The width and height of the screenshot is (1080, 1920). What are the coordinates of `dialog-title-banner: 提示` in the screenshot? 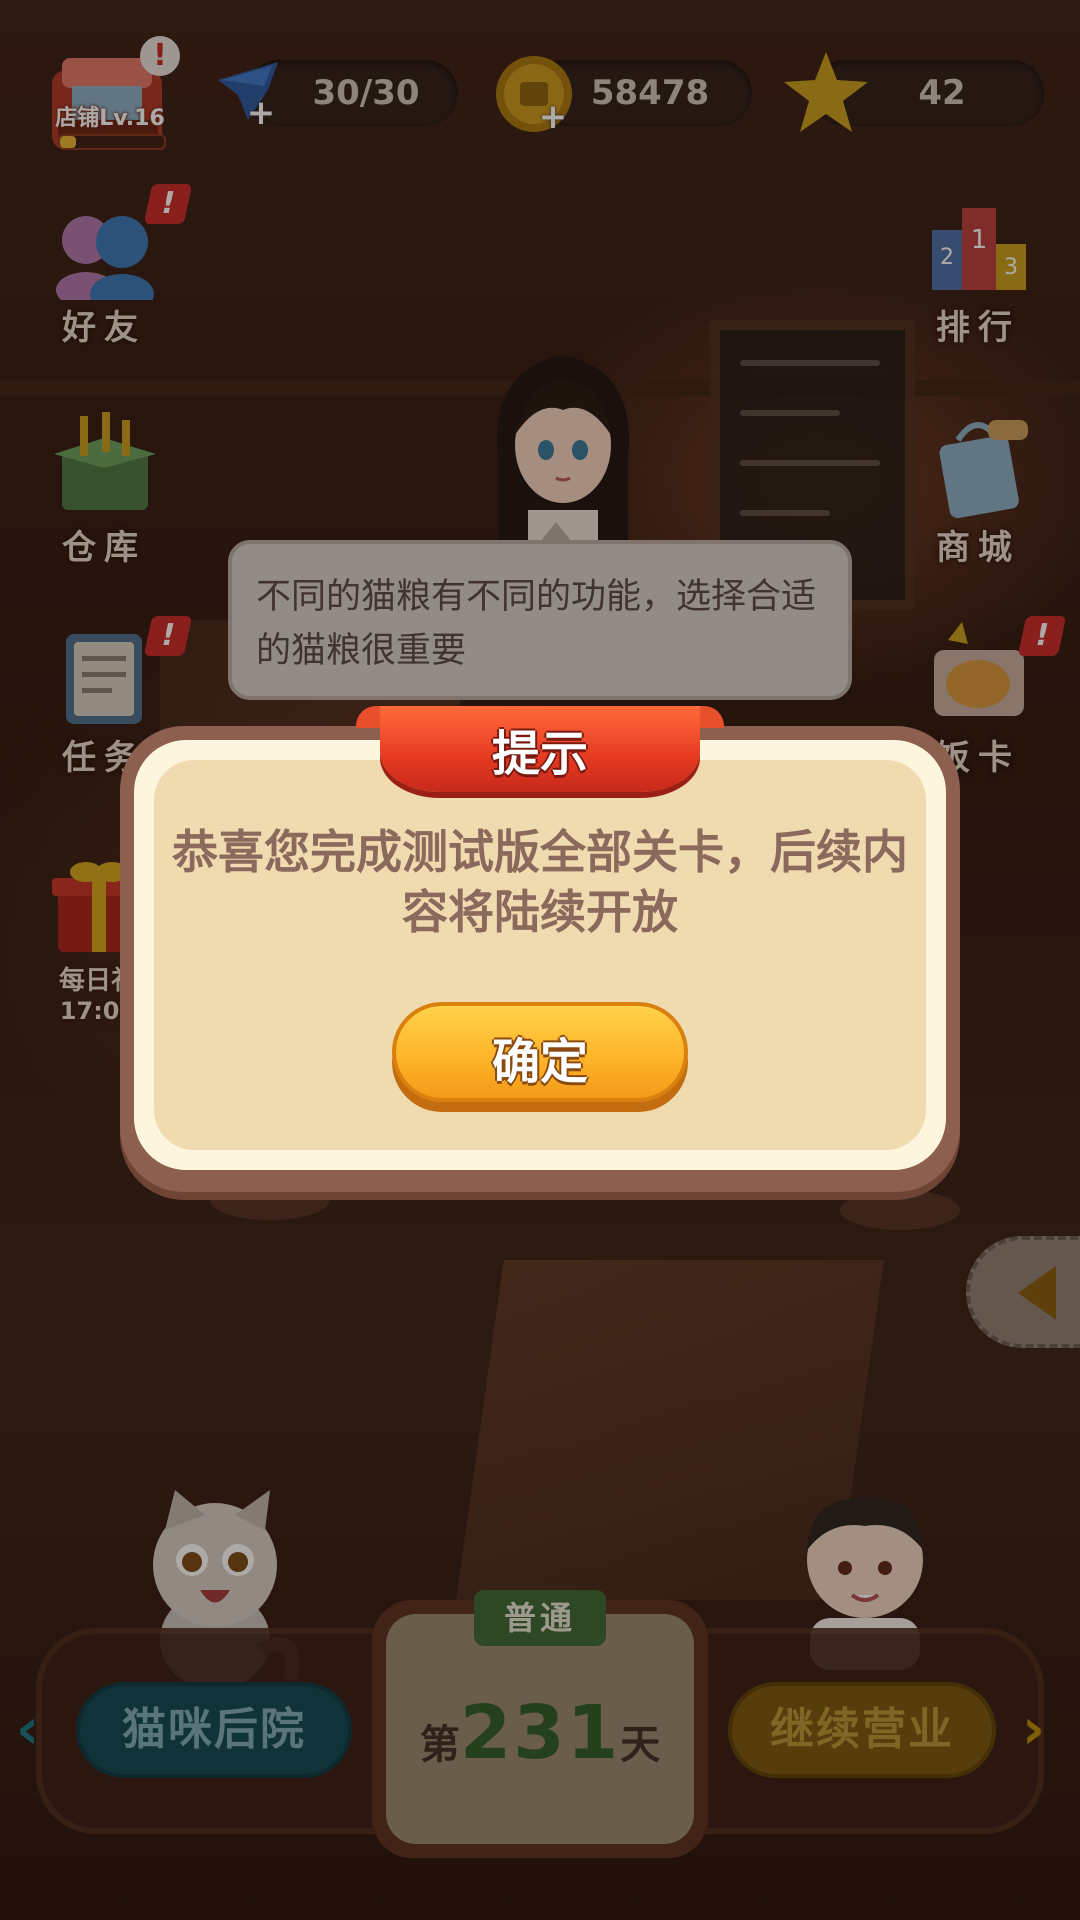 It's located at (540, 752).